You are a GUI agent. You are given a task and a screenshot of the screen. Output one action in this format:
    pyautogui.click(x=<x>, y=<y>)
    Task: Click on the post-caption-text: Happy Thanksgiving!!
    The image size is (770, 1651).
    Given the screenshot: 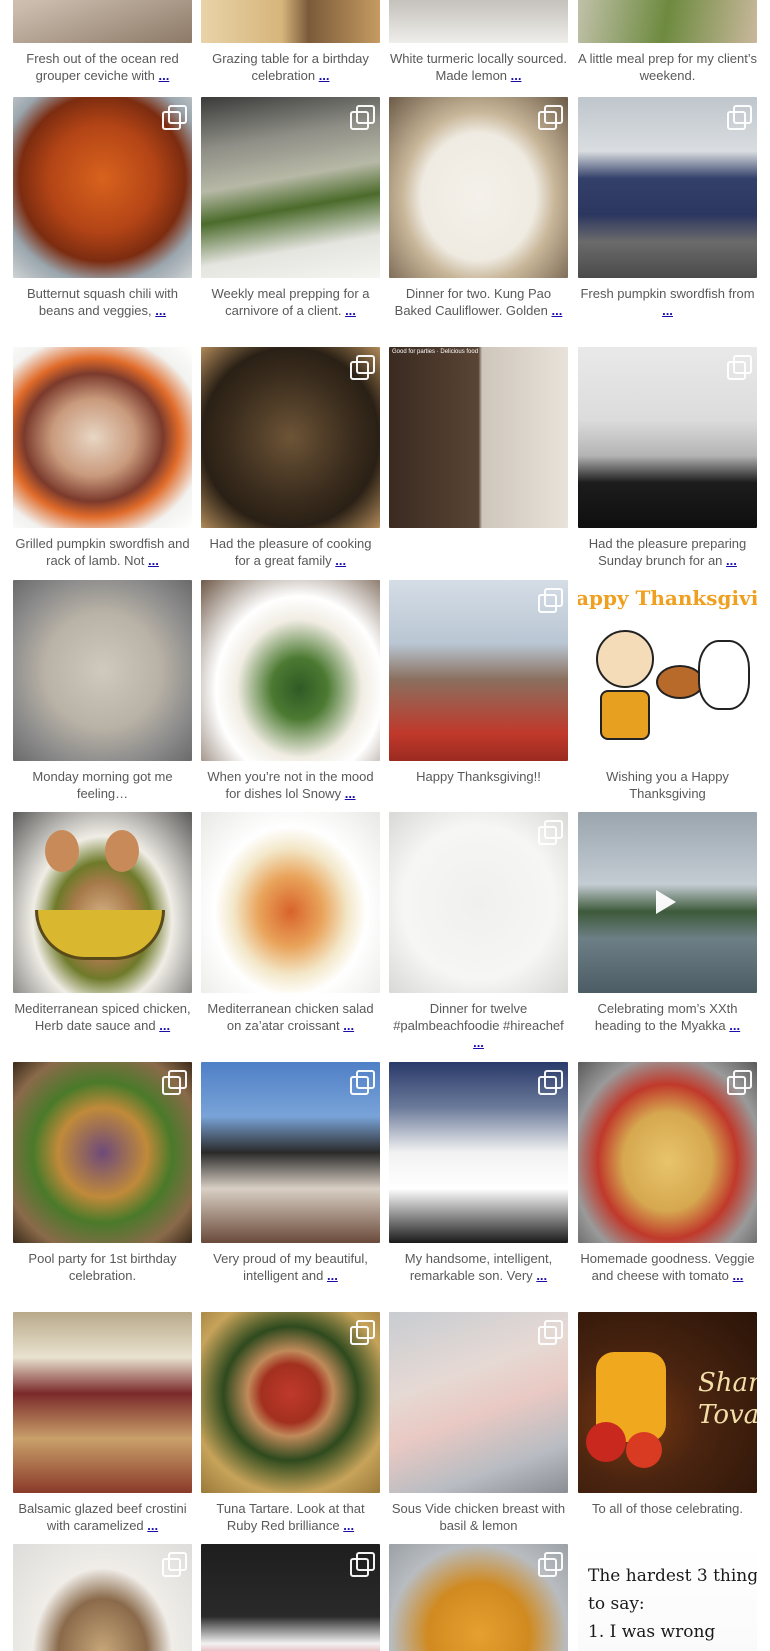 What is the action you would take?
    pyautogui.click(x=478, y=776)
    